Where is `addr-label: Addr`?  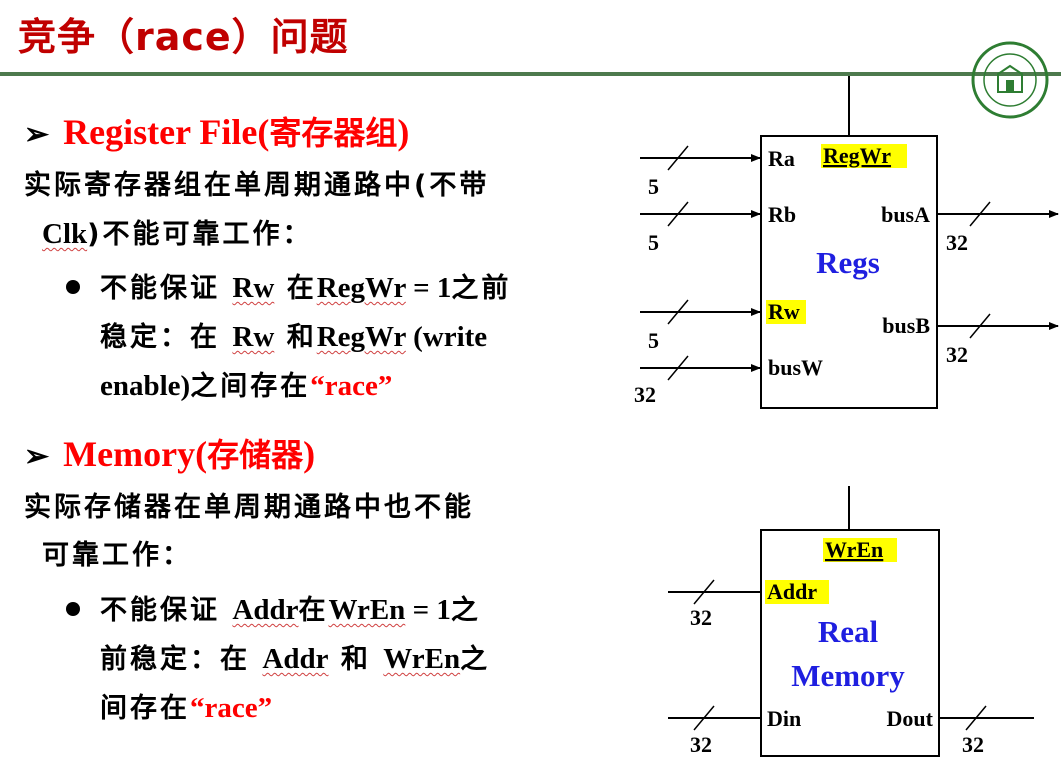
addr-label: Addr is located at coordinates (792, 591).